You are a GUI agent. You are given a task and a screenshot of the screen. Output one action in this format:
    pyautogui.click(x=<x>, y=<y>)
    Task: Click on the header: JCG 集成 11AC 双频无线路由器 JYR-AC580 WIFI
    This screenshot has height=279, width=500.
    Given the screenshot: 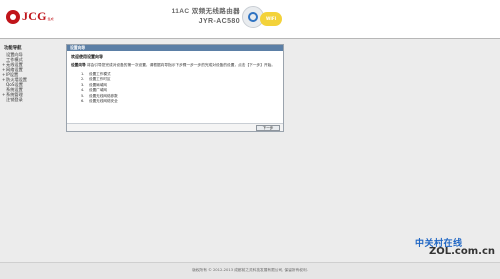 What is the action you would take?
    pyautogui.click(x=250, y=19)
    